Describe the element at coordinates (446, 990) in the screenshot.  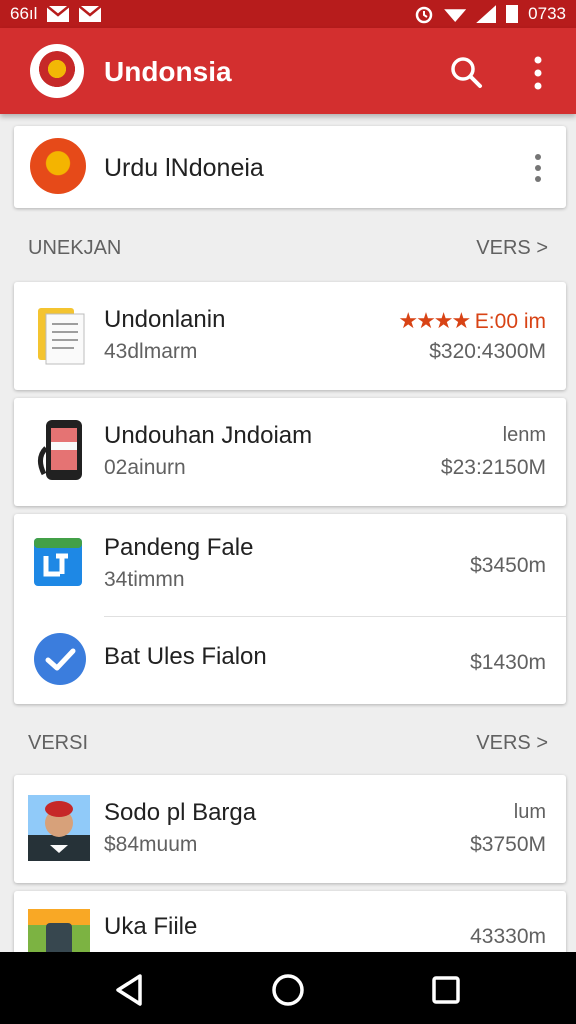
I see `recents-icon` at that location.